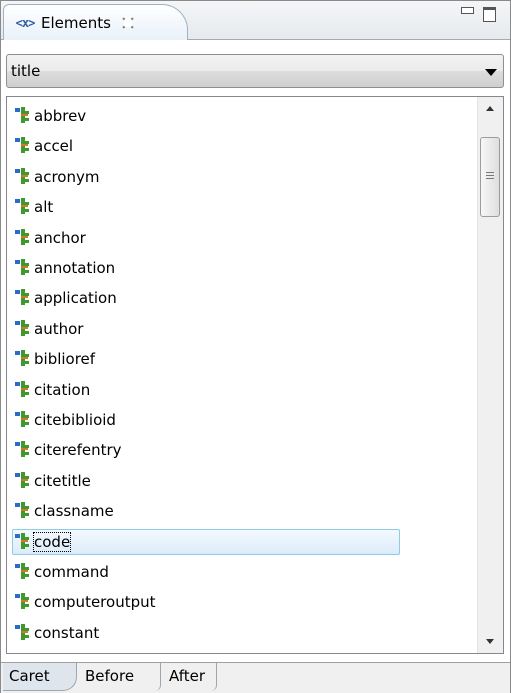  What do you see at coordinates (75, 298) in the screenshot?
I see `list-item-label: application` at bounding box center [75, 298].